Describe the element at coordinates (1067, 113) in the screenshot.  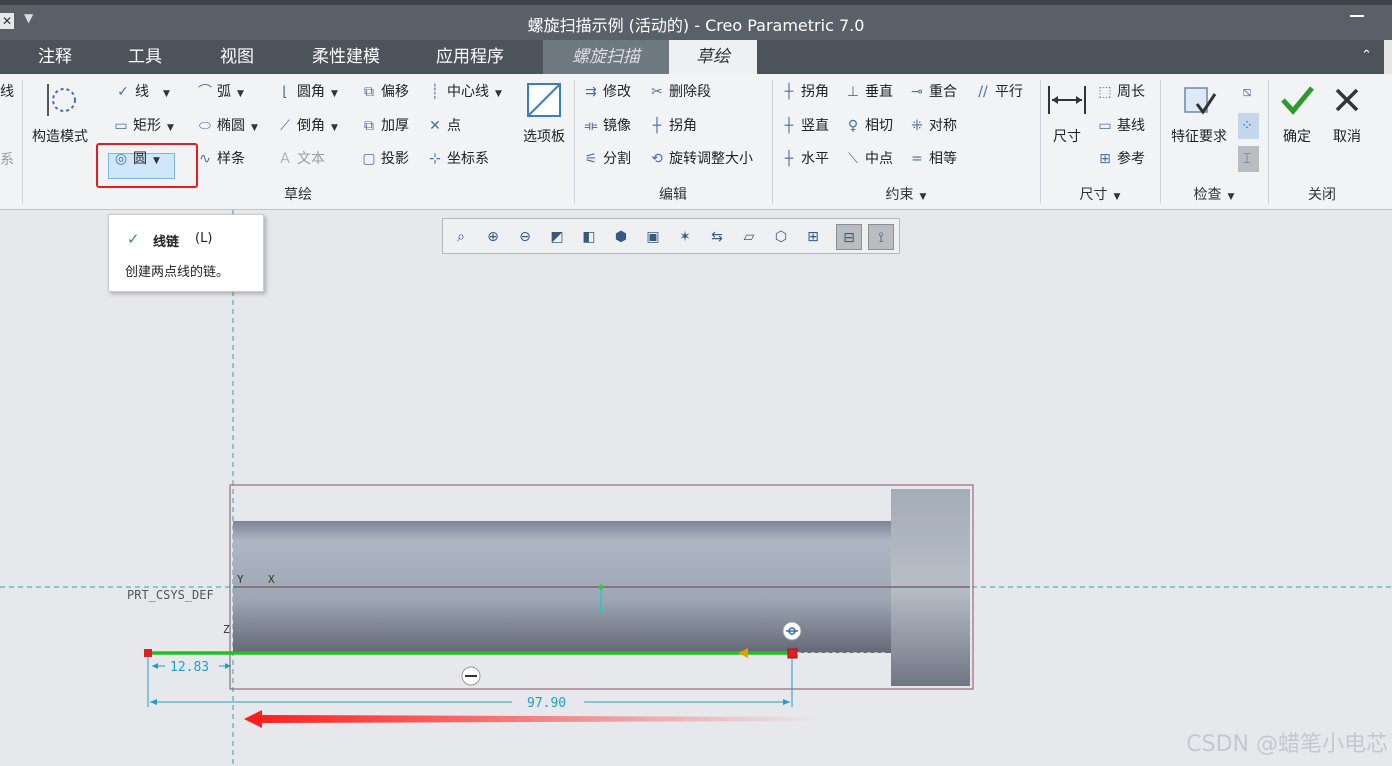
I see `dimension-button: 尺寸` at that location.